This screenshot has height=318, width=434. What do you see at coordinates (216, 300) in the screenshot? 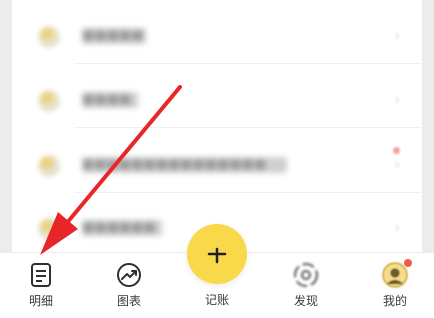
I see `add-record-label: 记账` at bounding box center [216, 300].